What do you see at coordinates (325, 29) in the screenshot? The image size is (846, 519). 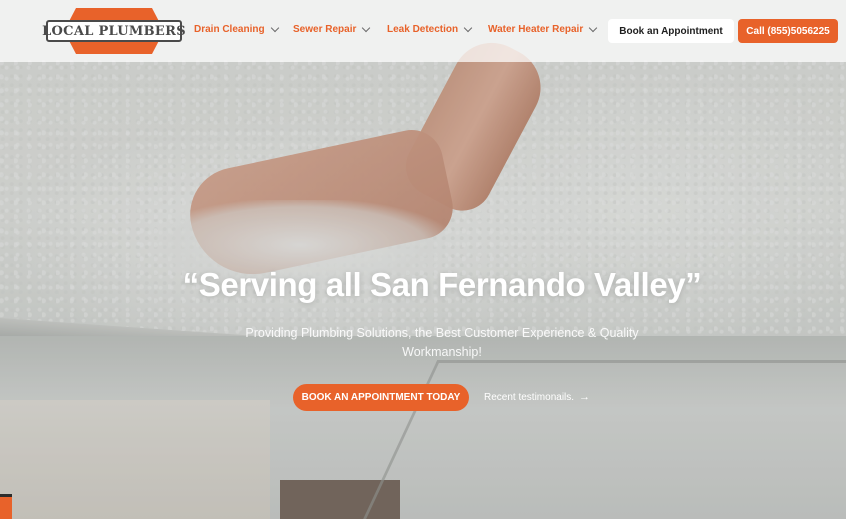 I see `nav-label: Sewer Repair` at bounding box center [325, 29].